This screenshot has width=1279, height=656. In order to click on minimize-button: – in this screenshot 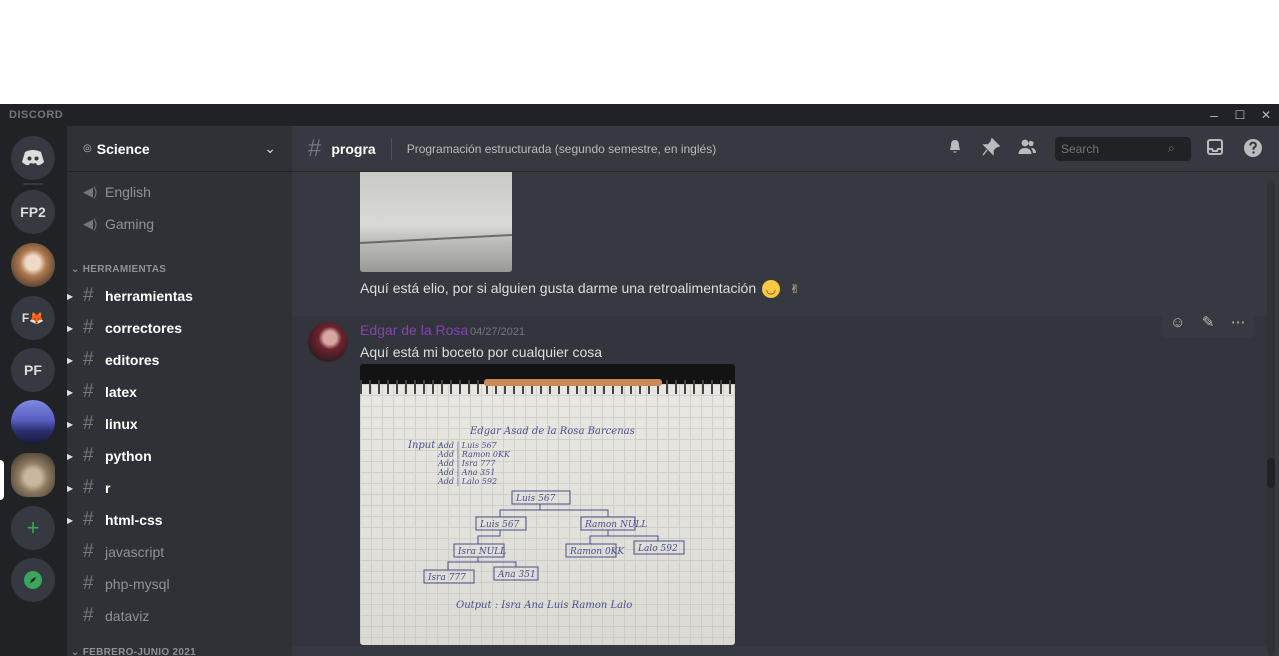, I will do `click(1214, 115)`.